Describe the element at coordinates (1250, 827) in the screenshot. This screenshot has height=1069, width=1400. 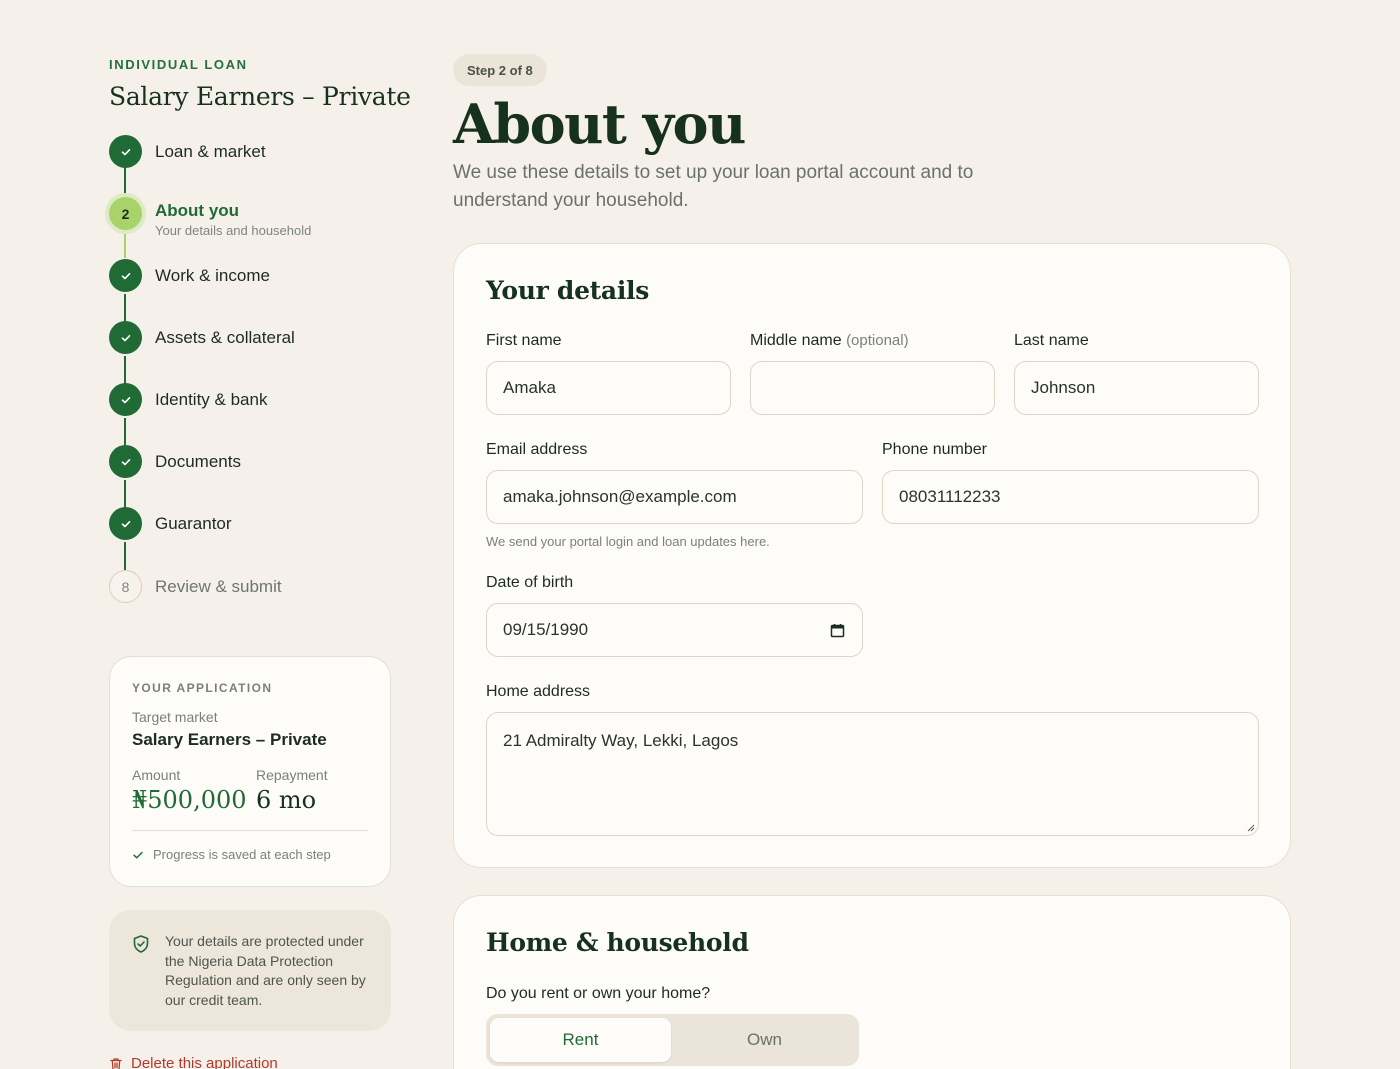
I see `resize-handle-icon` at that location.